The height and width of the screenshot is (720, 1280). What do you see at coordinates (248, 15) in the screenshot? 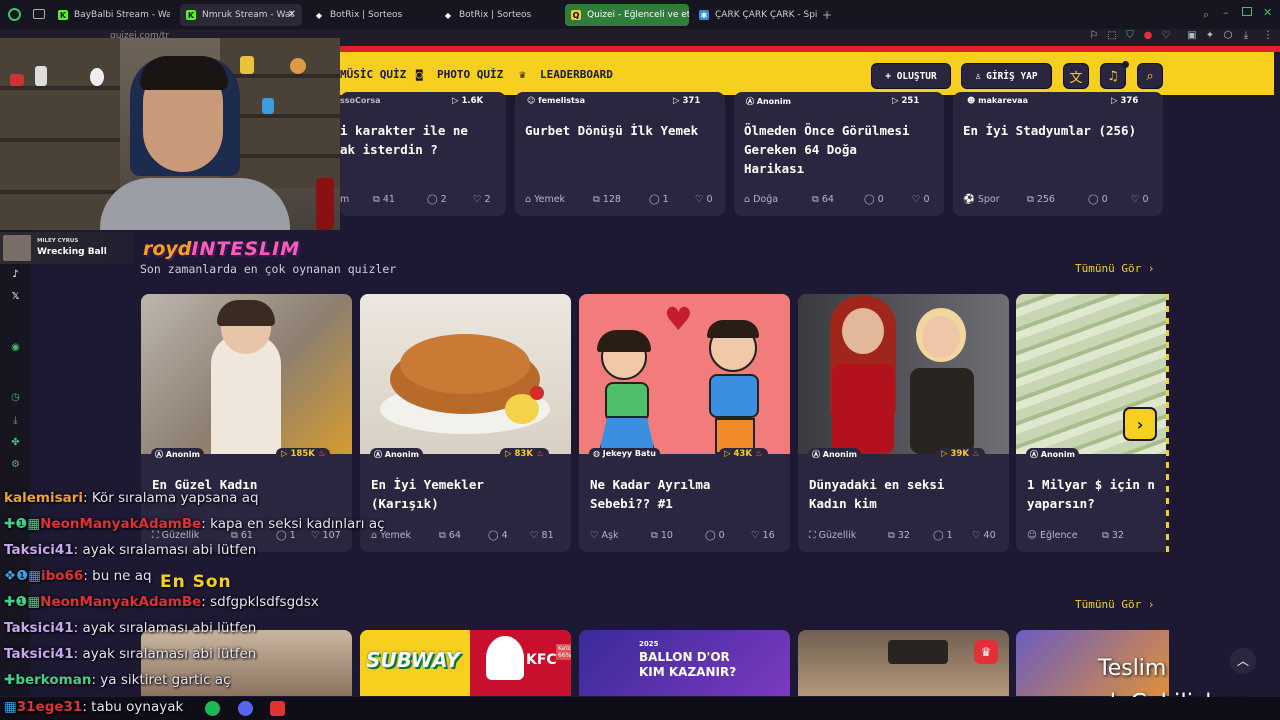
I see `tab-label: Nmruk Stream - Wat` at bounding box center [248, 15].